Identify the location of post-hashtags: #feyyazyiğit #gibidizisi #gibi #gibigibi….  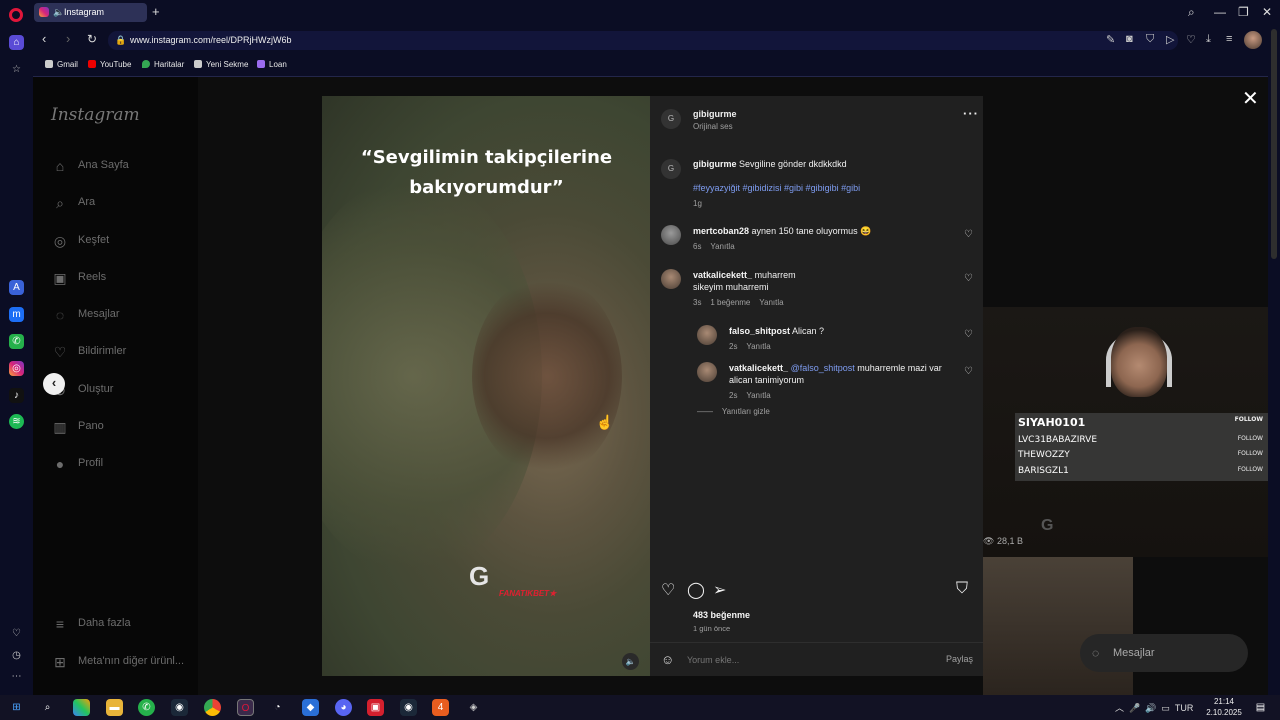
(833, 188).